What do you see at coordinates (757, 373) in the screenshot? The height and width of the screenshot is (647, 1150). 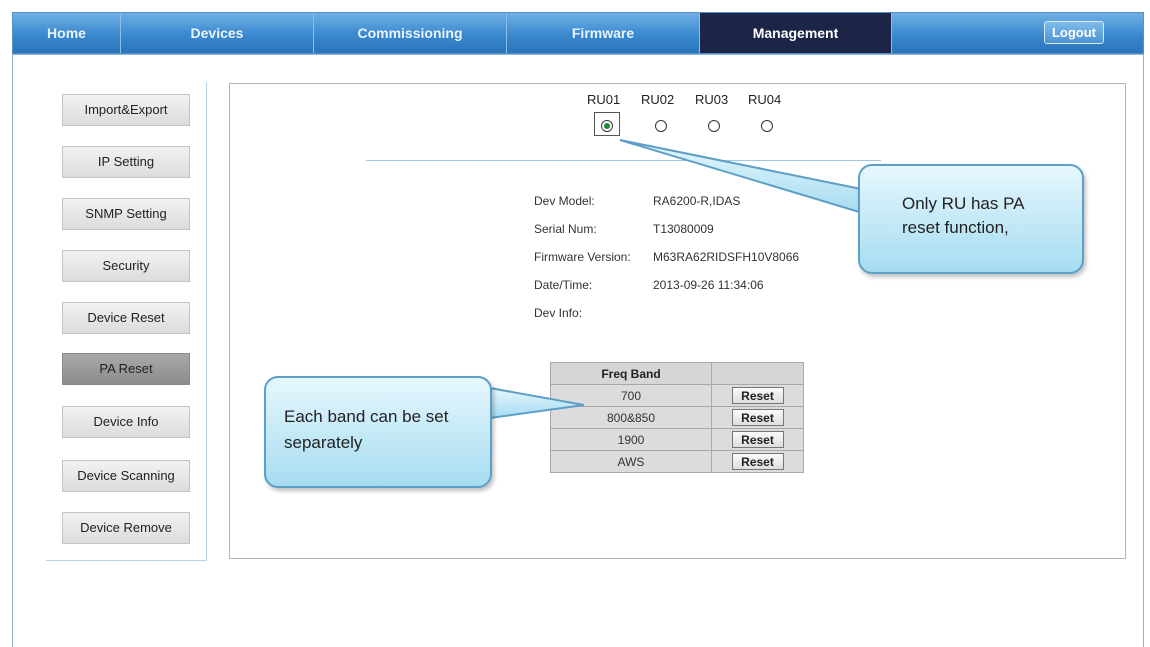 I see `action-header` at bounding box center [757, 373].